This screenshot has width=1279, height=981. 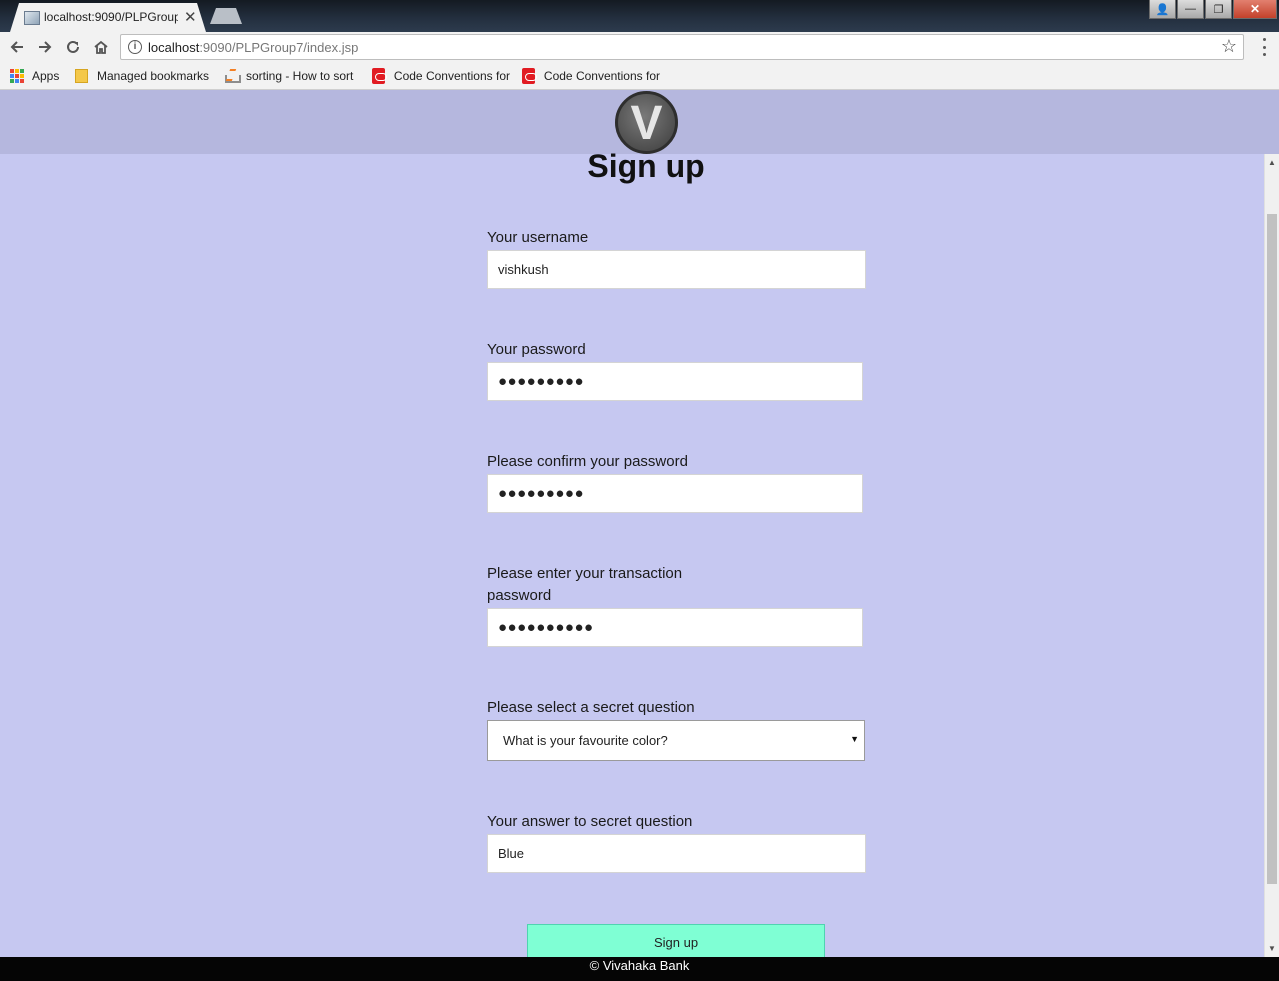 What do you see at coordinates (591, 76) in the screenshot?
I see `bookmark-code-conventions-2: Code Conventions for` at bounding box center [591, 76].